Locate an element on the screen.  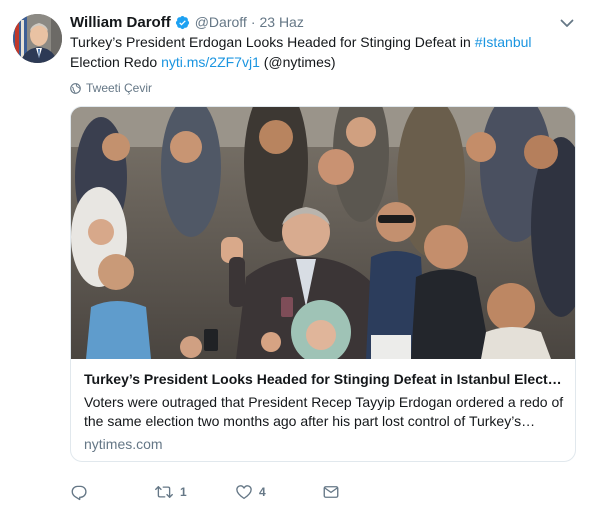
avatar-image is located at coordinates (37, 38).